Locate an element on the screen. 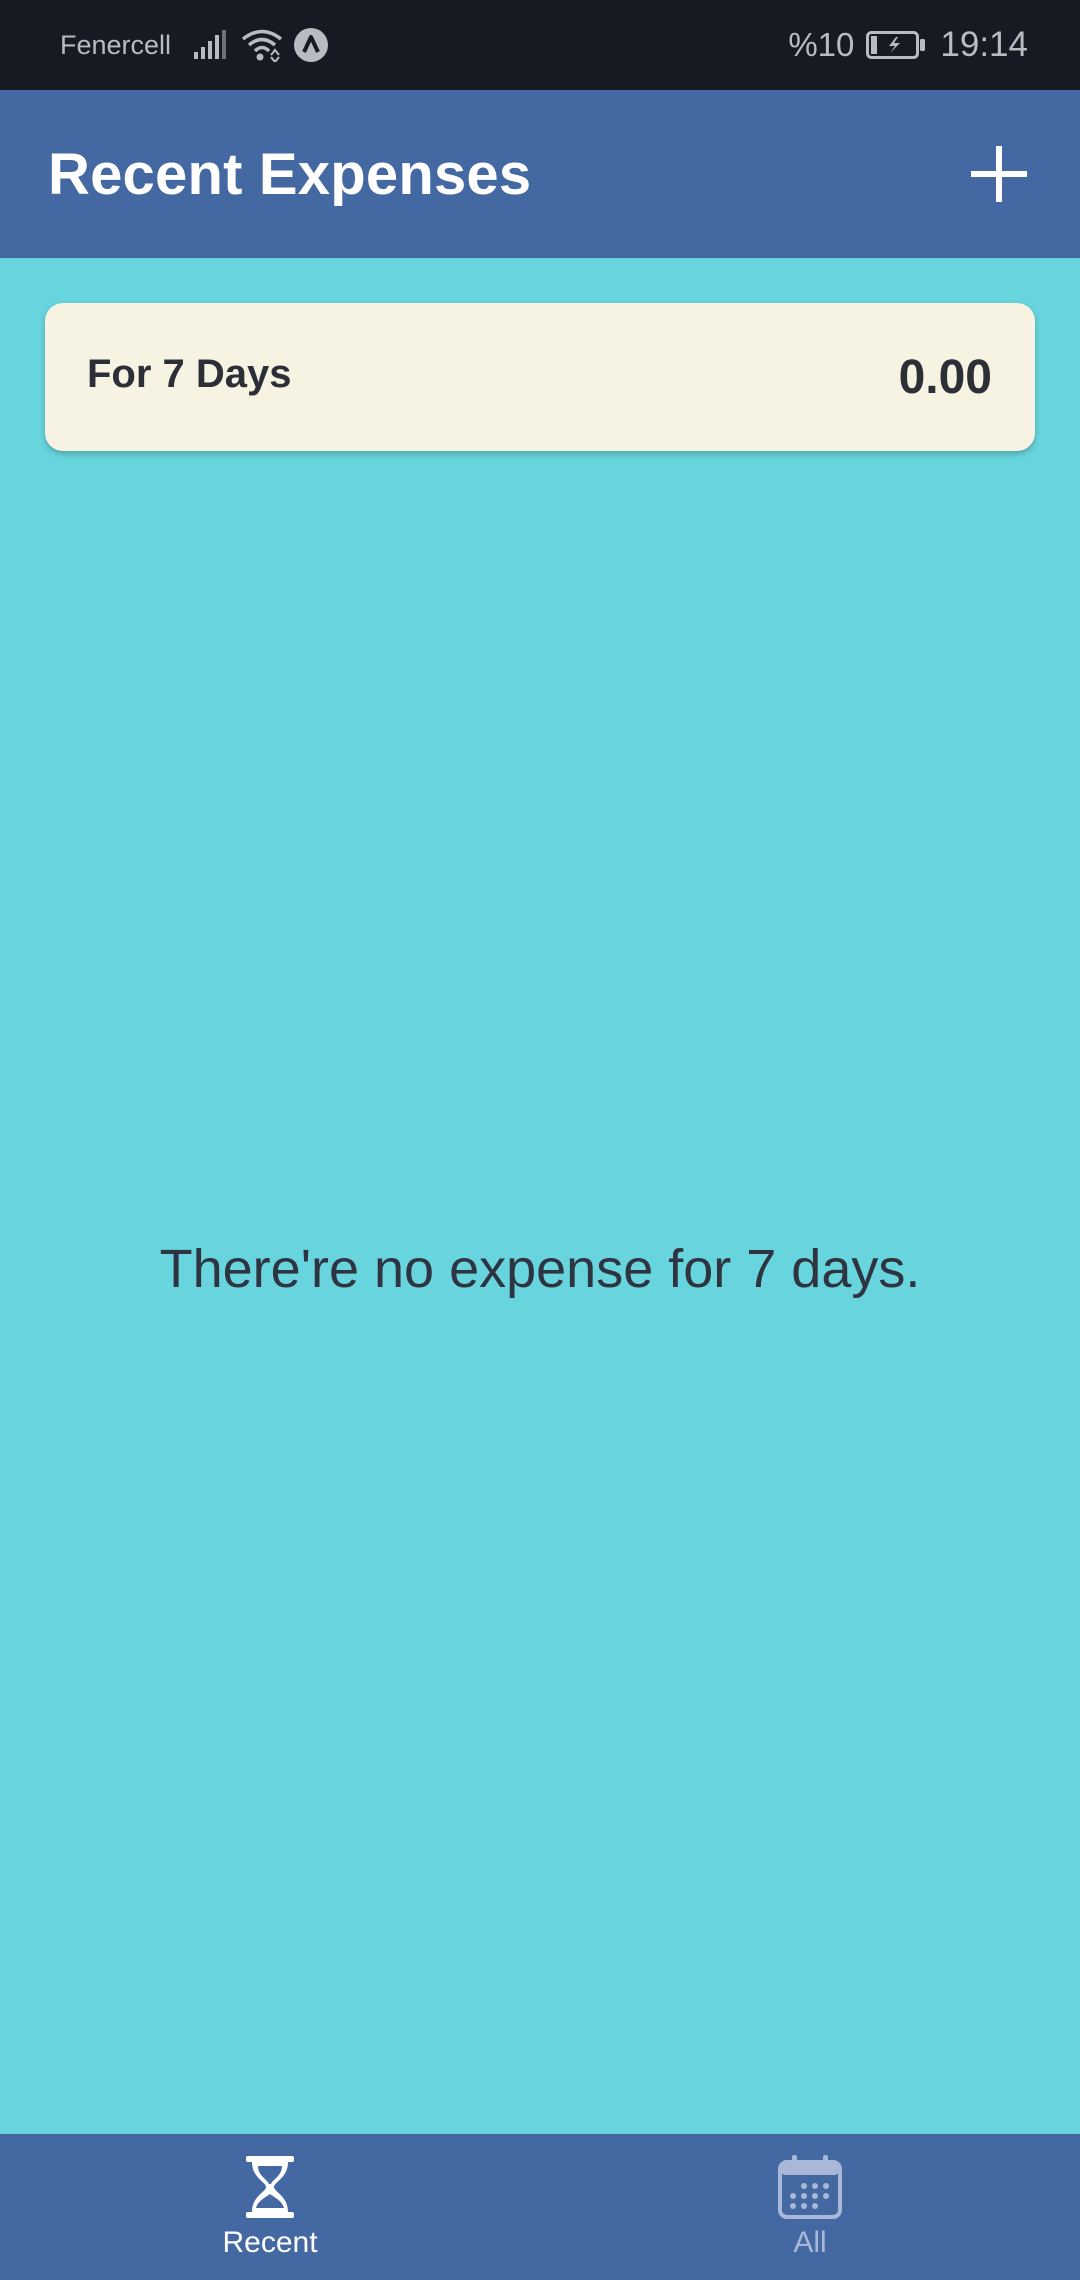 Image resolution: width=1080 pixels, height=2280 pixels. status-left: Fenercell is located at coordinates (194, 45).